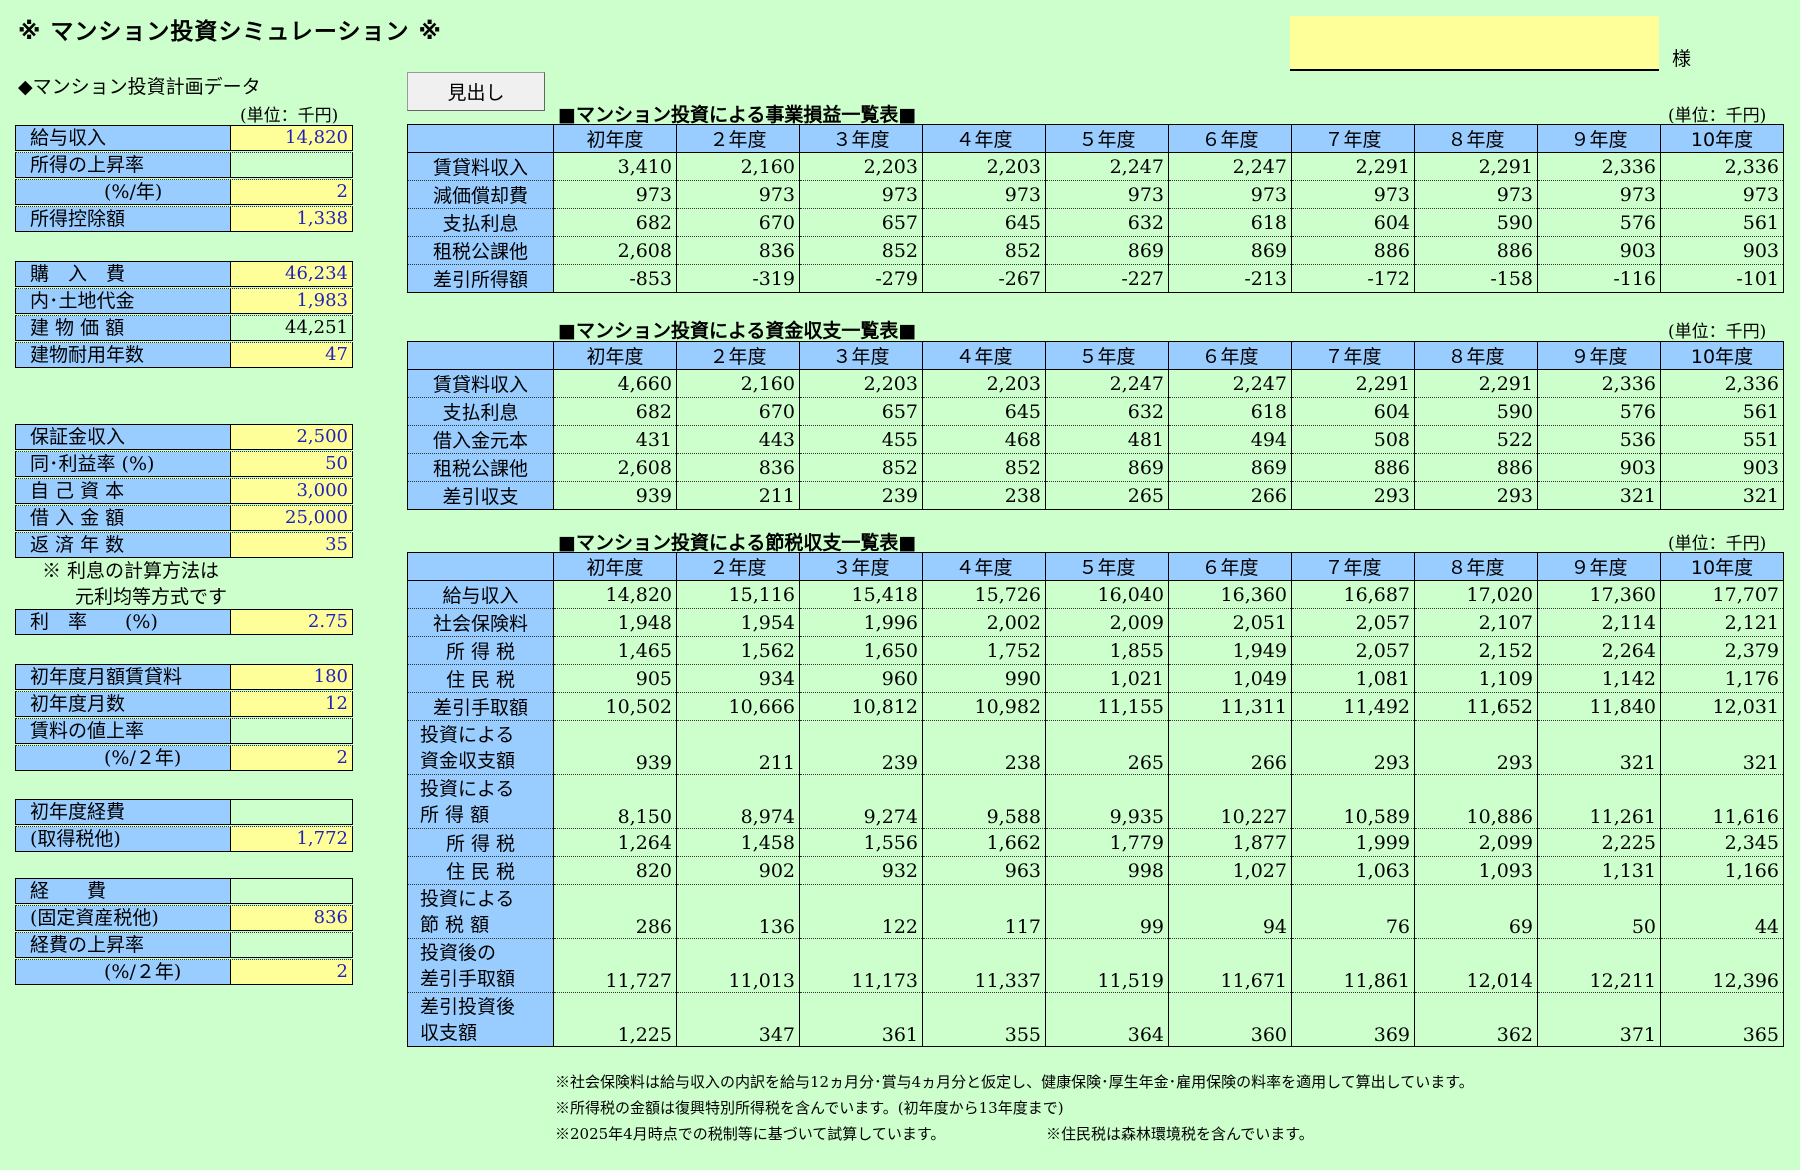 The width and height of the screenshot is (1800, 1170). I want to click on input-row: 初年度月数 12, so click(184, 704).